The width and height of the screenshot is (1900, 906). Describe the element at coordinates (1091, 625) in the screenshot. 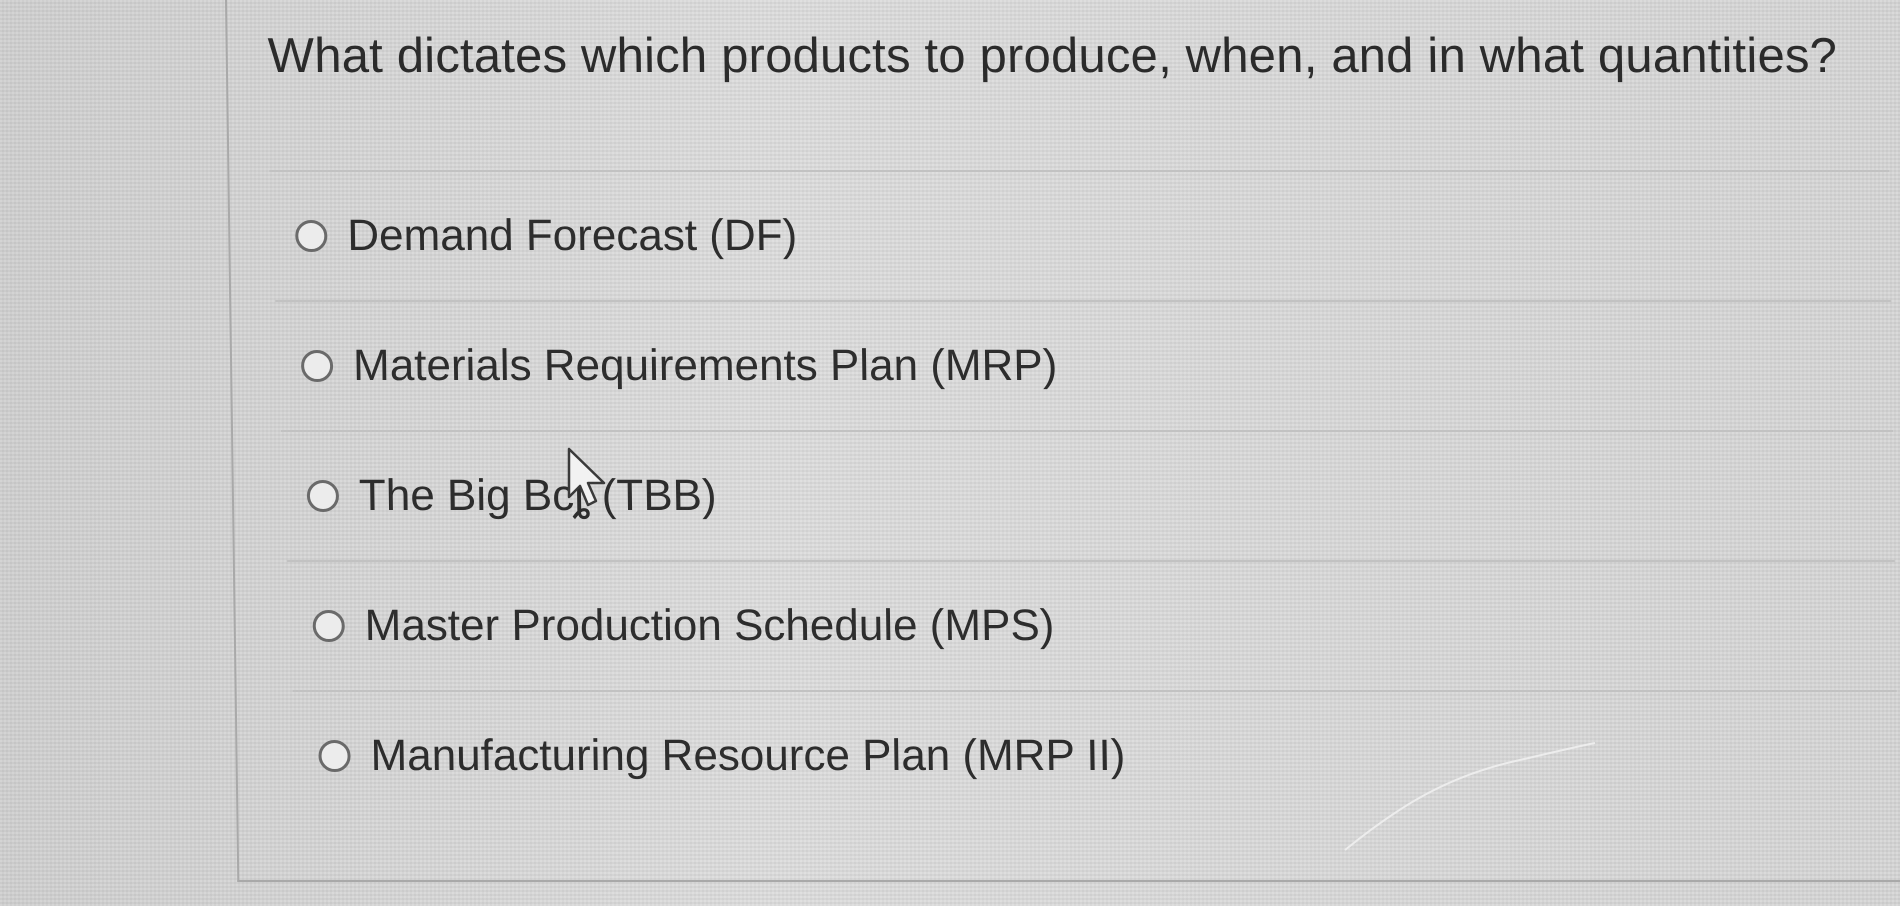

I see `option-master-production-schedule: Master Production Schedule (MPS)` at that location.